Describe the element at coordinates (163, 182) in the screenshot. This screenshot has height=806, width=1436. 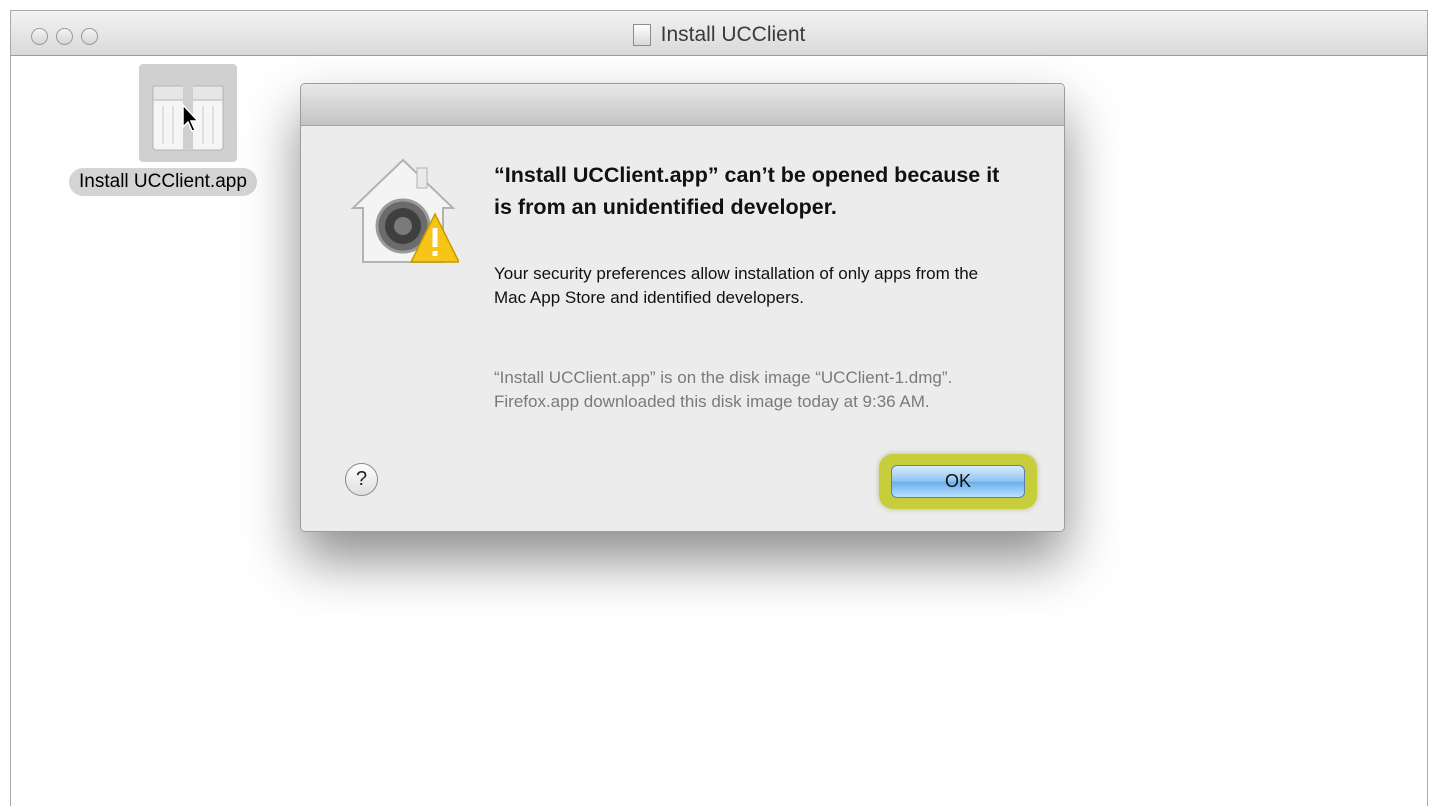
I see `file-label: Install UCClient.app` at that location.